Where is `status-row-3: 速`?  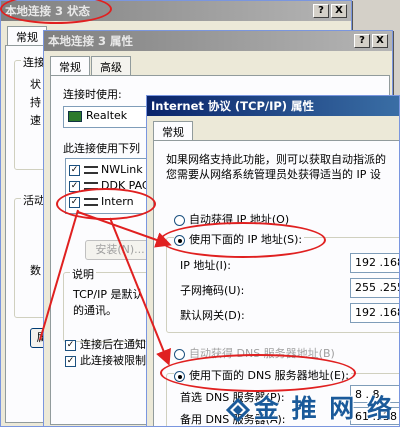 status-row-3: 速 is located at coordinates (35, 120).